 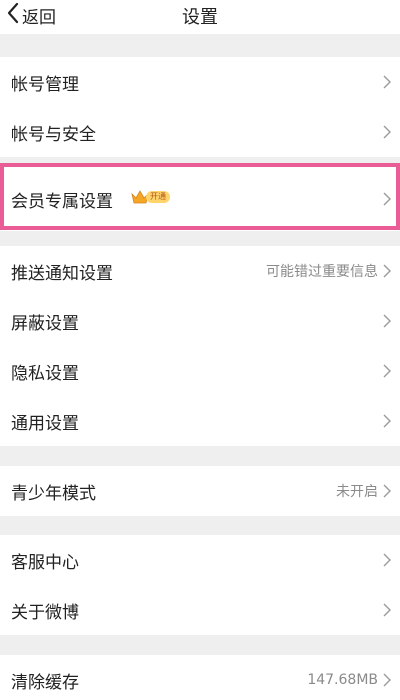 I want to click on vip-badge: 开通, so click(x=150, y=197).